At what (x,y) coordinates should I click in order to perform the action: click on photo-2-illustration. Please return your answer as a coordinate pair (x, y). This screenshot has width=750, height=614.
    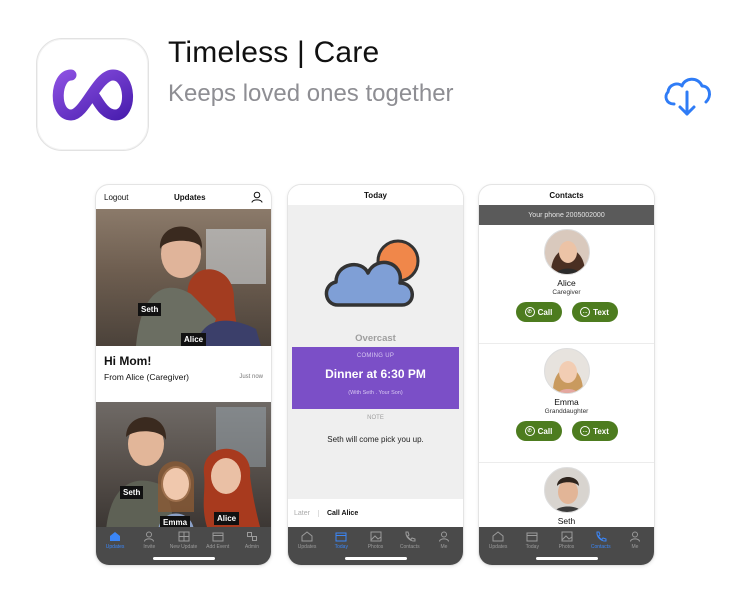
    Looking at the image, I should click on (186, 468).